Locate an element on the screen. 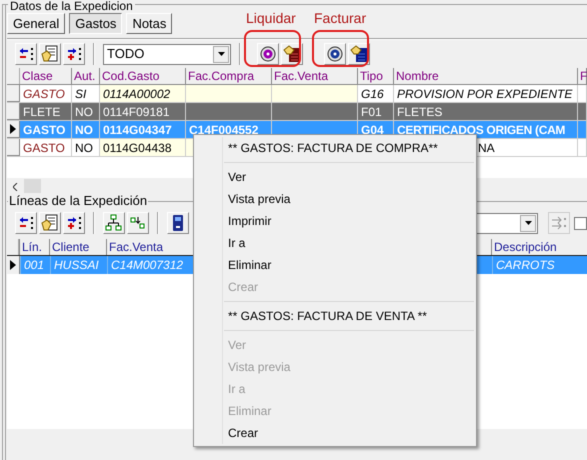 The image size is (587, 460). column-header: Fac.Compra is located at coordinates (229, 76).